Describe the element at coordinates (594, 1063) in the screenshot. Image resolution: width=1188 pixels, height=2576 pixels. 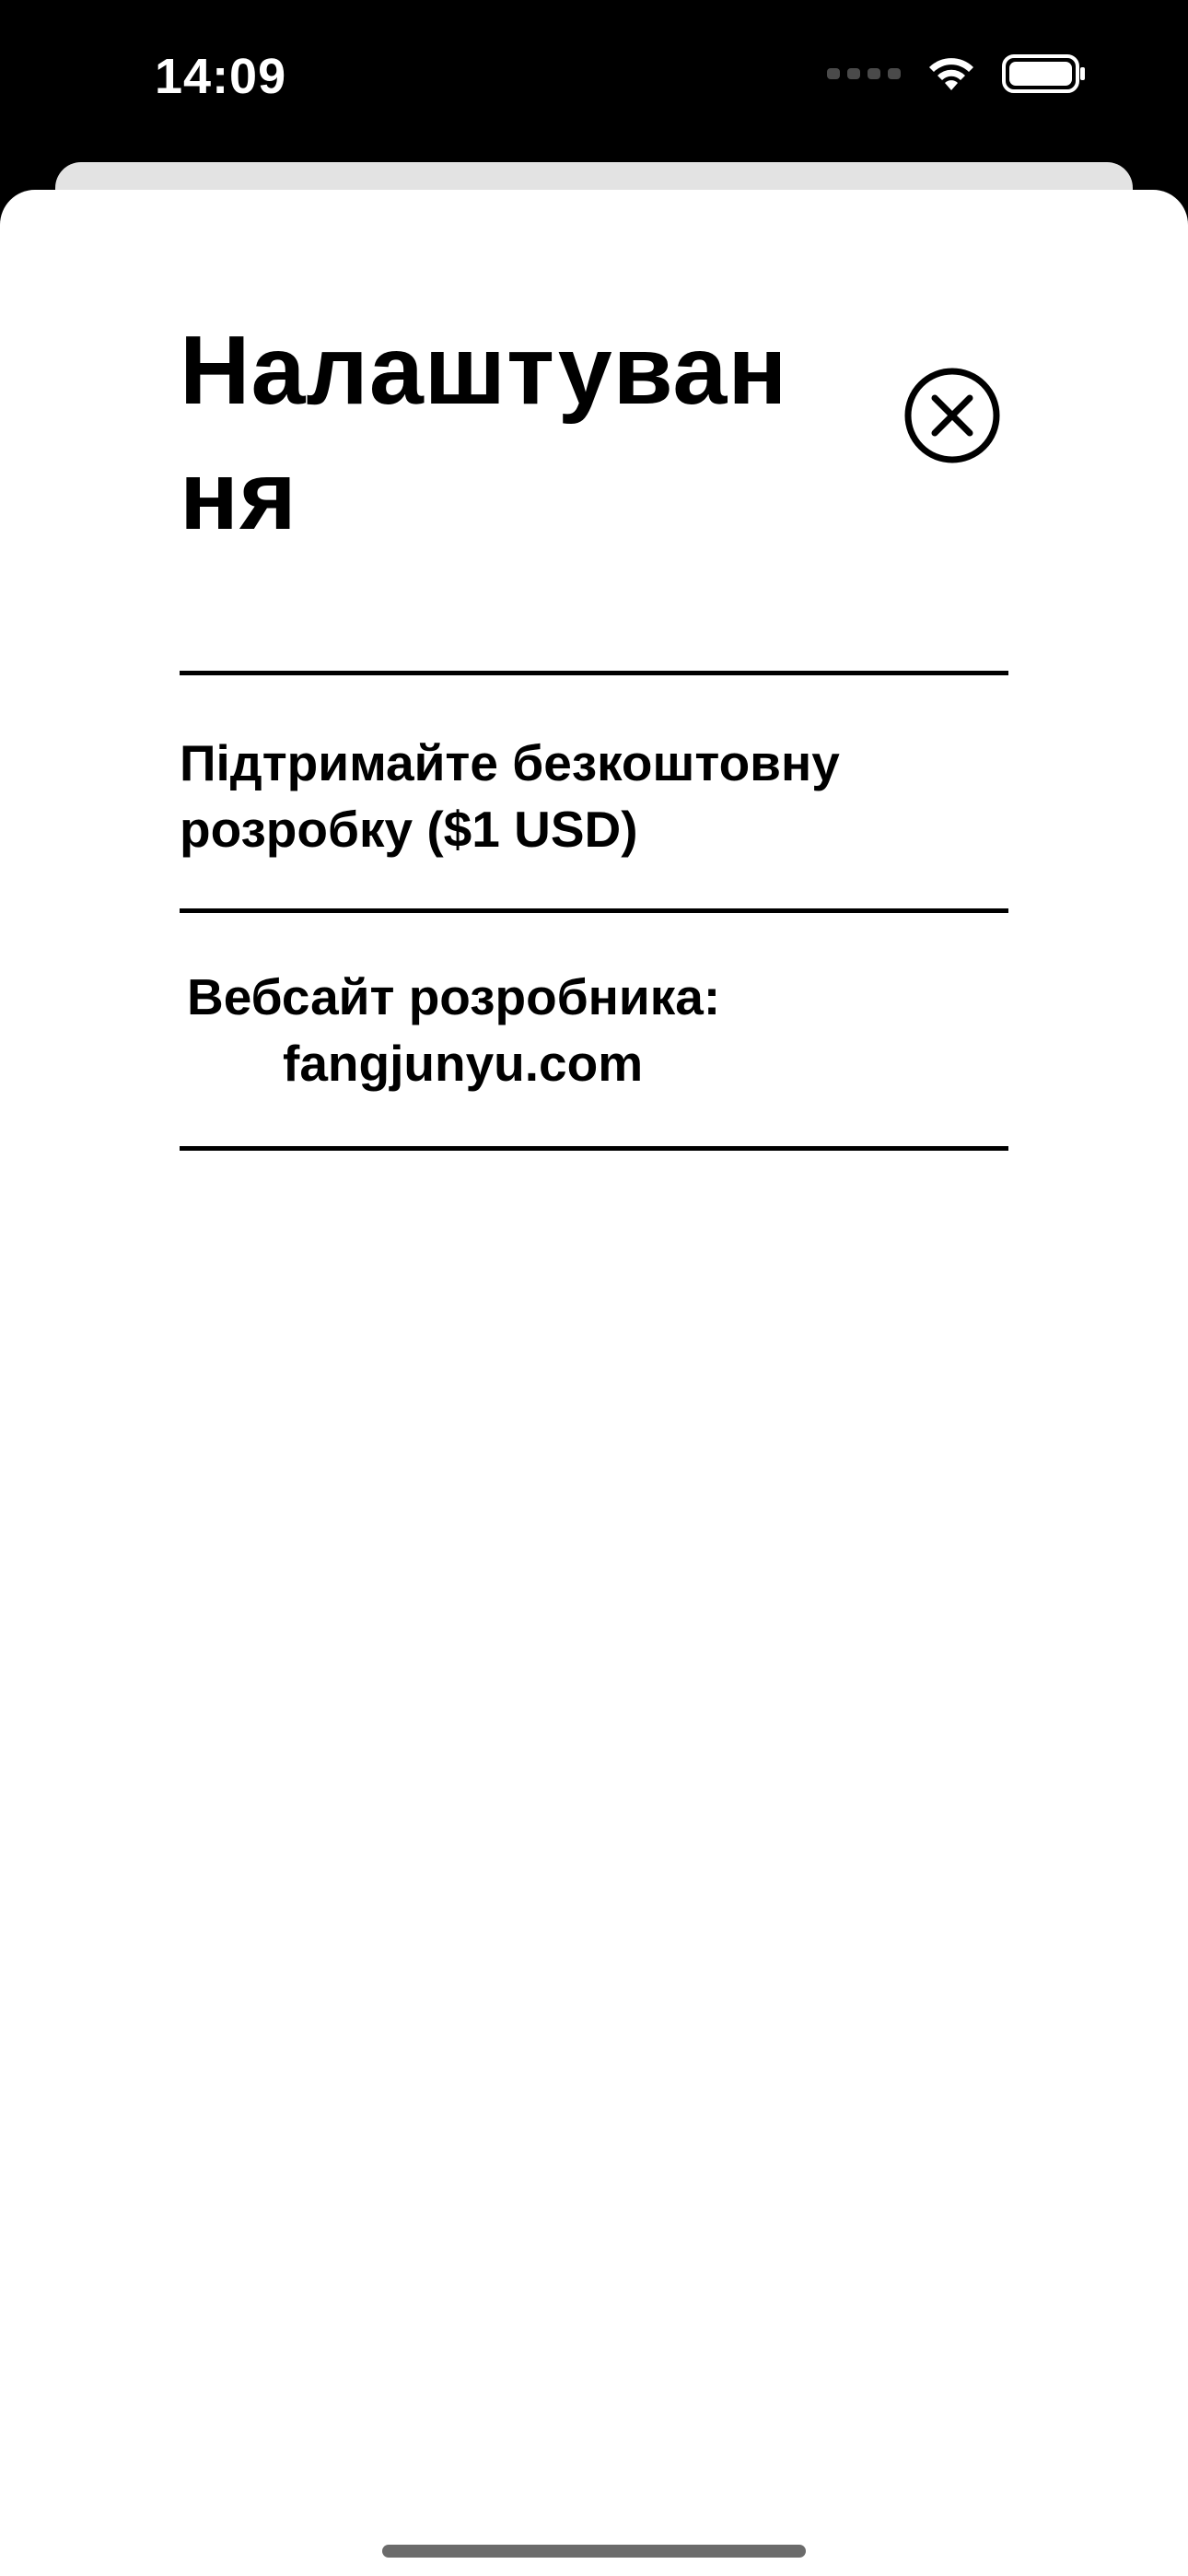
I see `website-url: fangjunyu.com` at that location.